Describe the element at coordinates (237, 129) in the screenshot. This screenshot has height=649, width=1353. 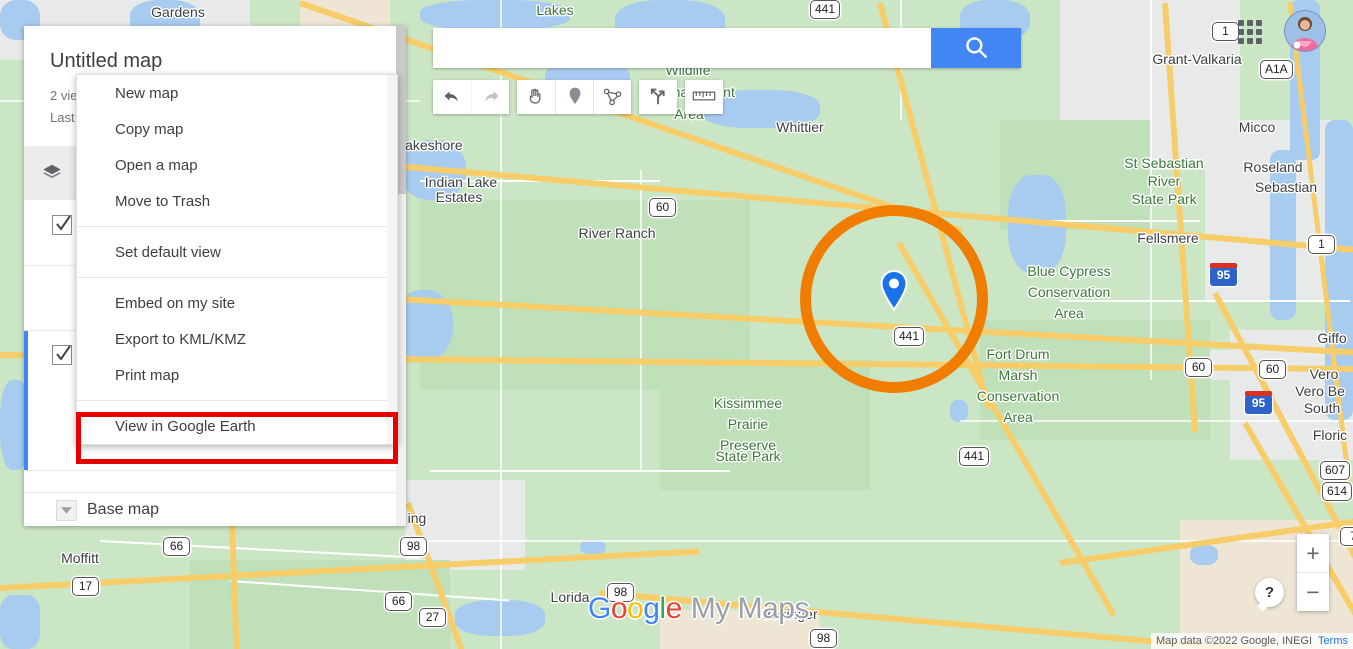
I see `menu-item-copy-map: Copy map` at that location.